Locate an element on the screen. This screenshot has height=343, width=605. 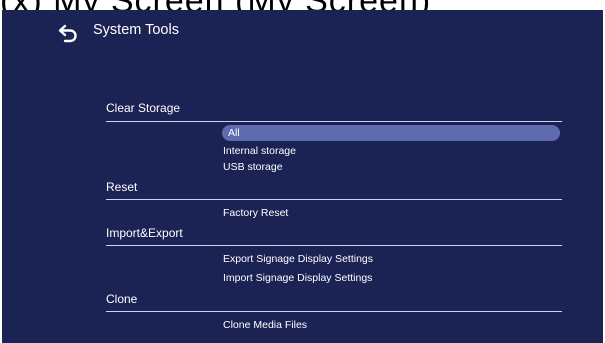
section-import-export-label: Import&Export is located at coordinates (144, 233).